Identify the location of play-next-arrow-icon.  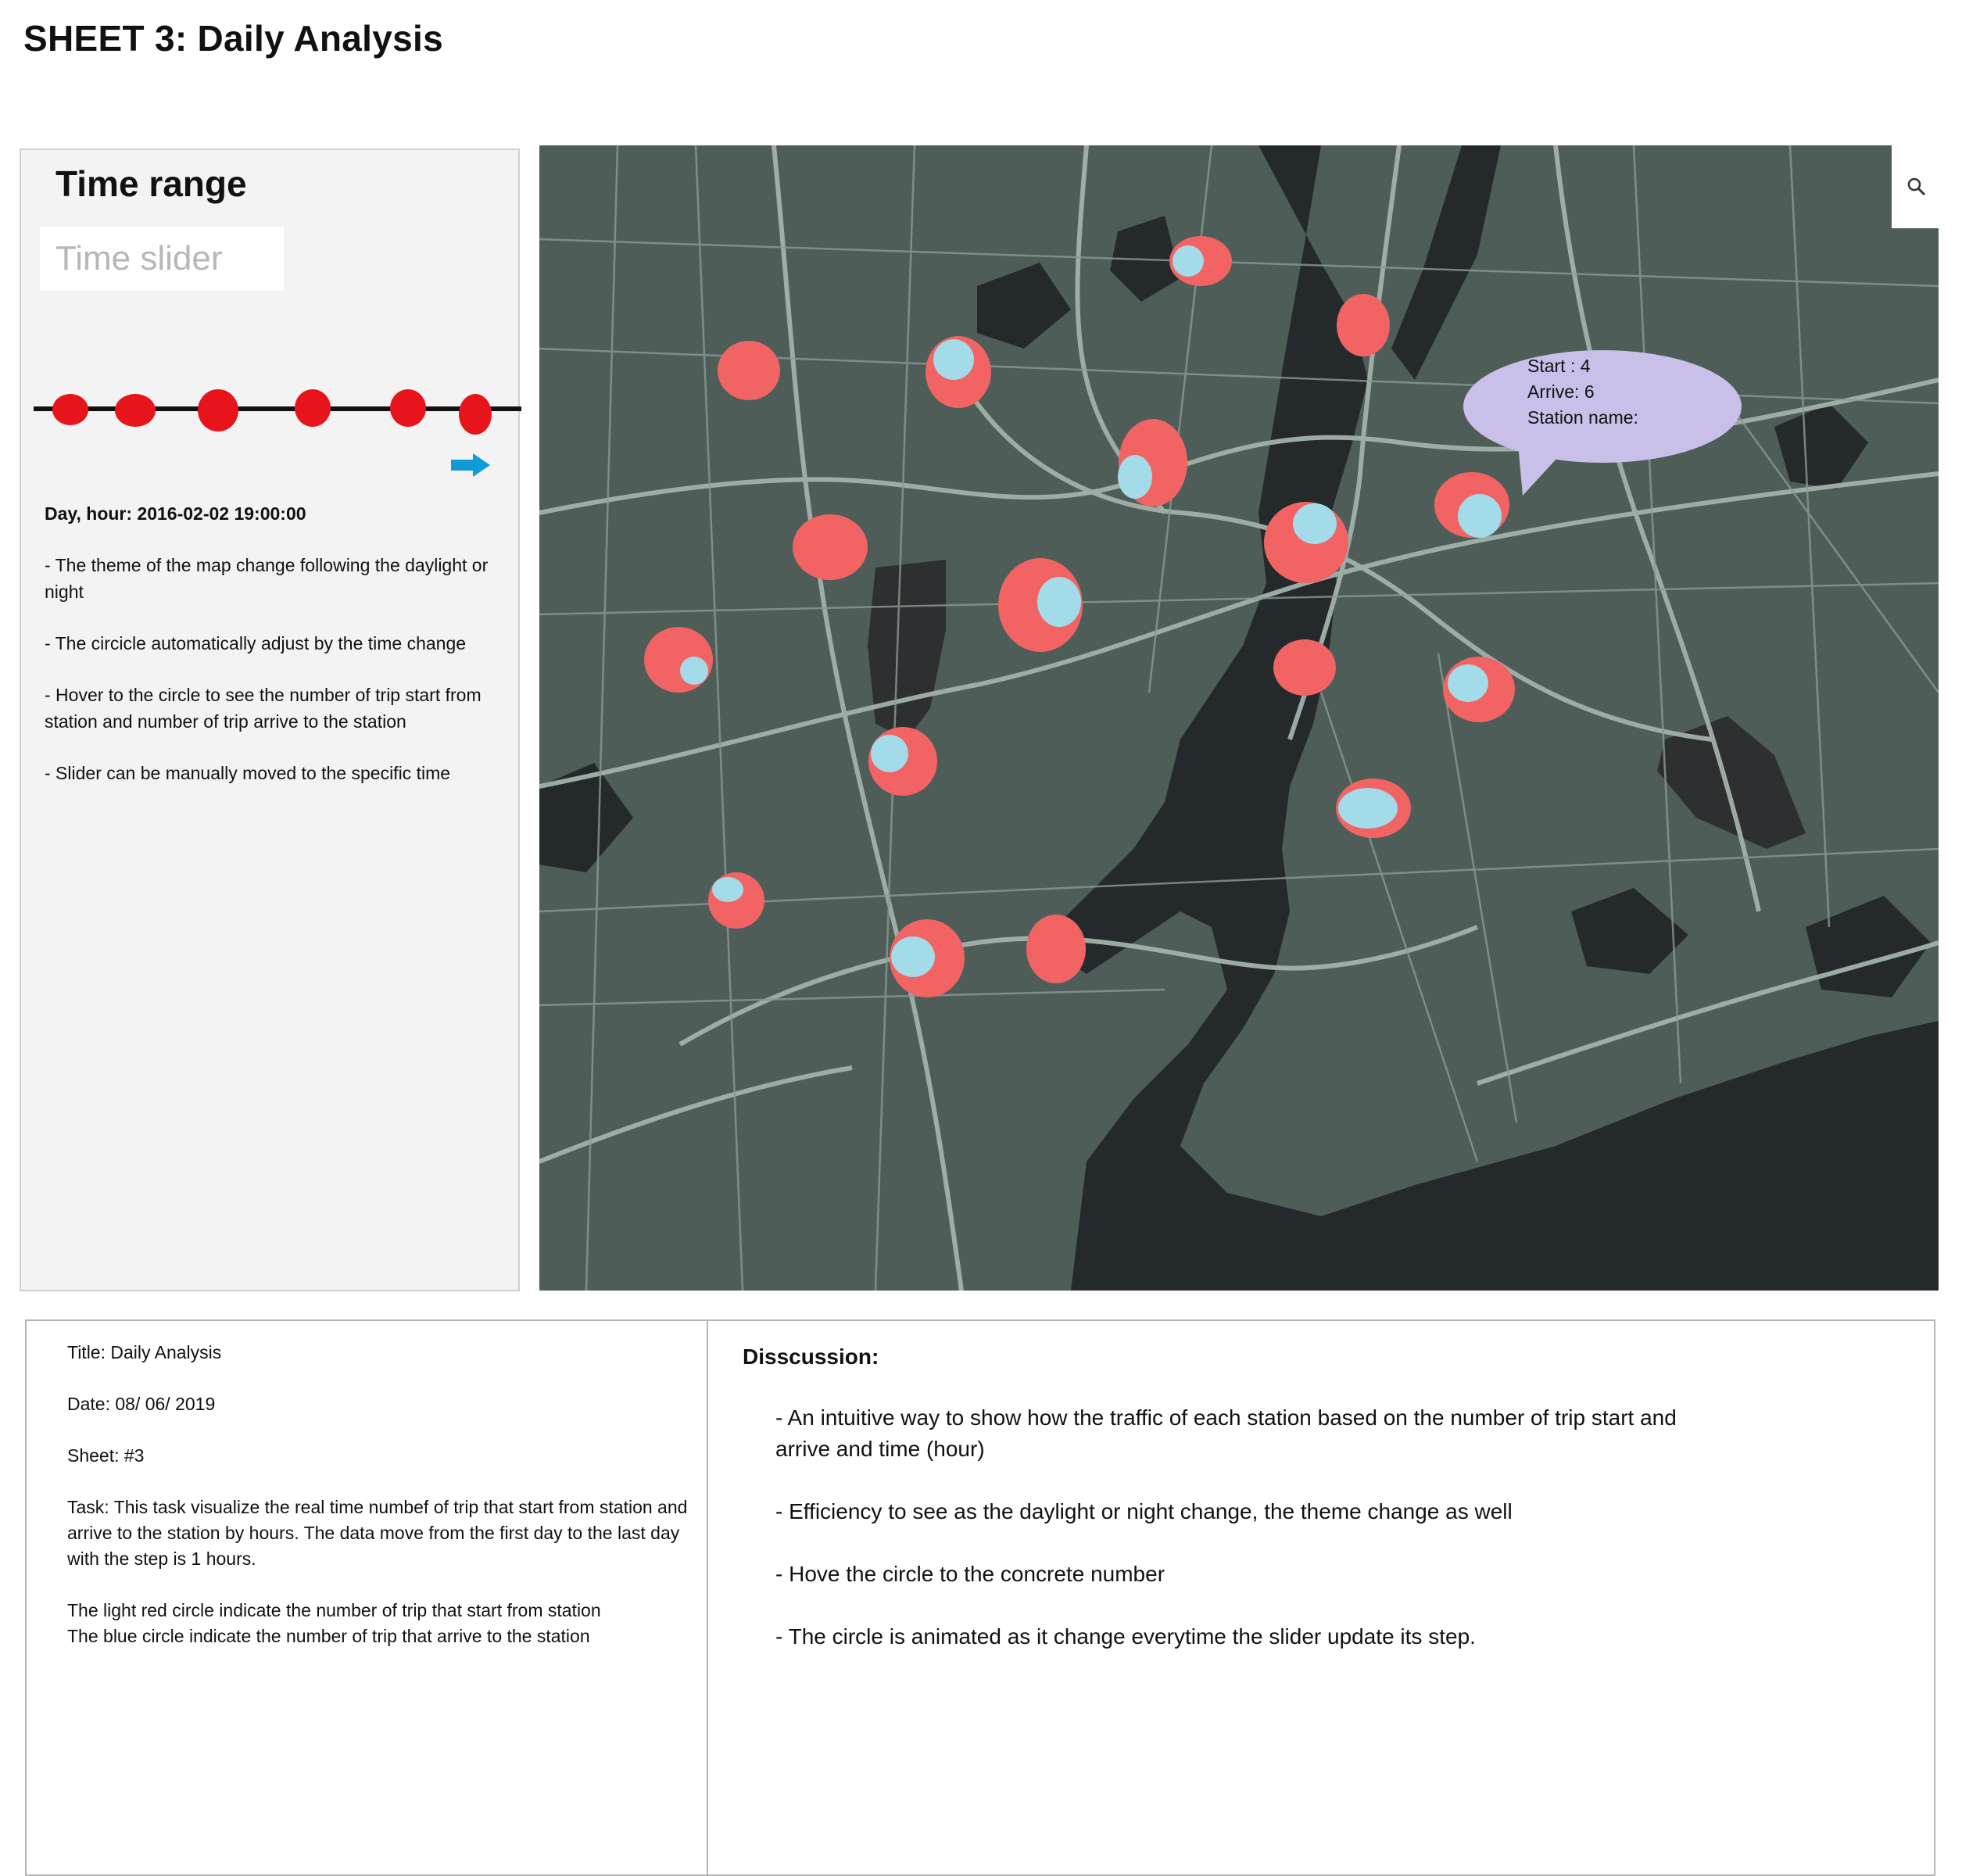
(470, 465).